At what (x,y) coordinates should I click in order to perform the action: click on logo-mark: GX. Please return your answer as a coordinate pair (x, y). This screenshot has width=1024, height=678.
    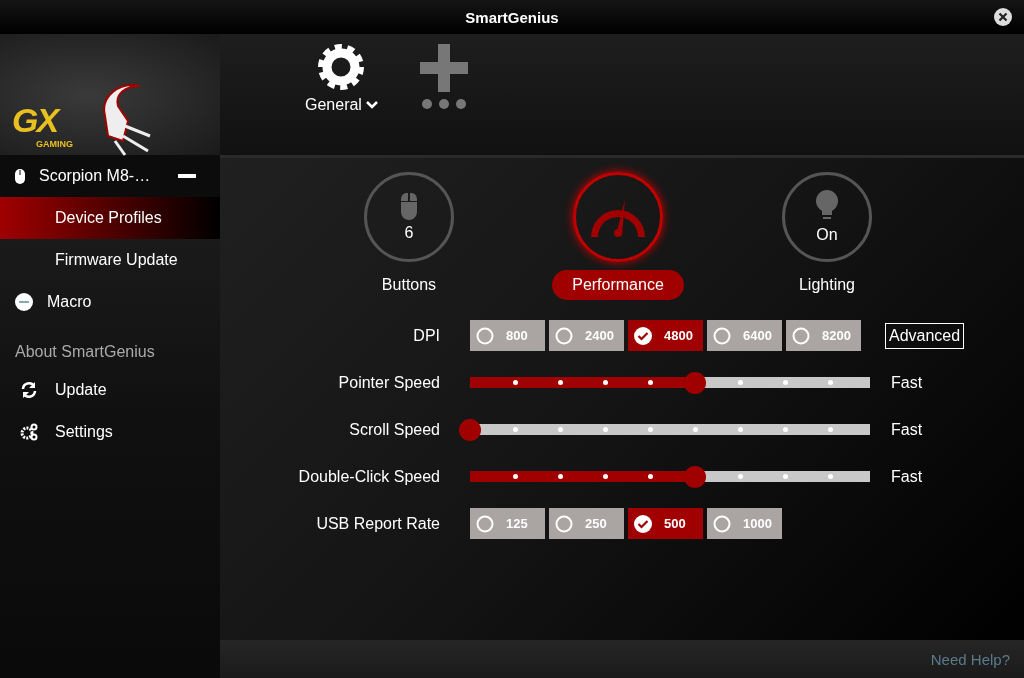
    Looking at the image, I should click on (35, 120).